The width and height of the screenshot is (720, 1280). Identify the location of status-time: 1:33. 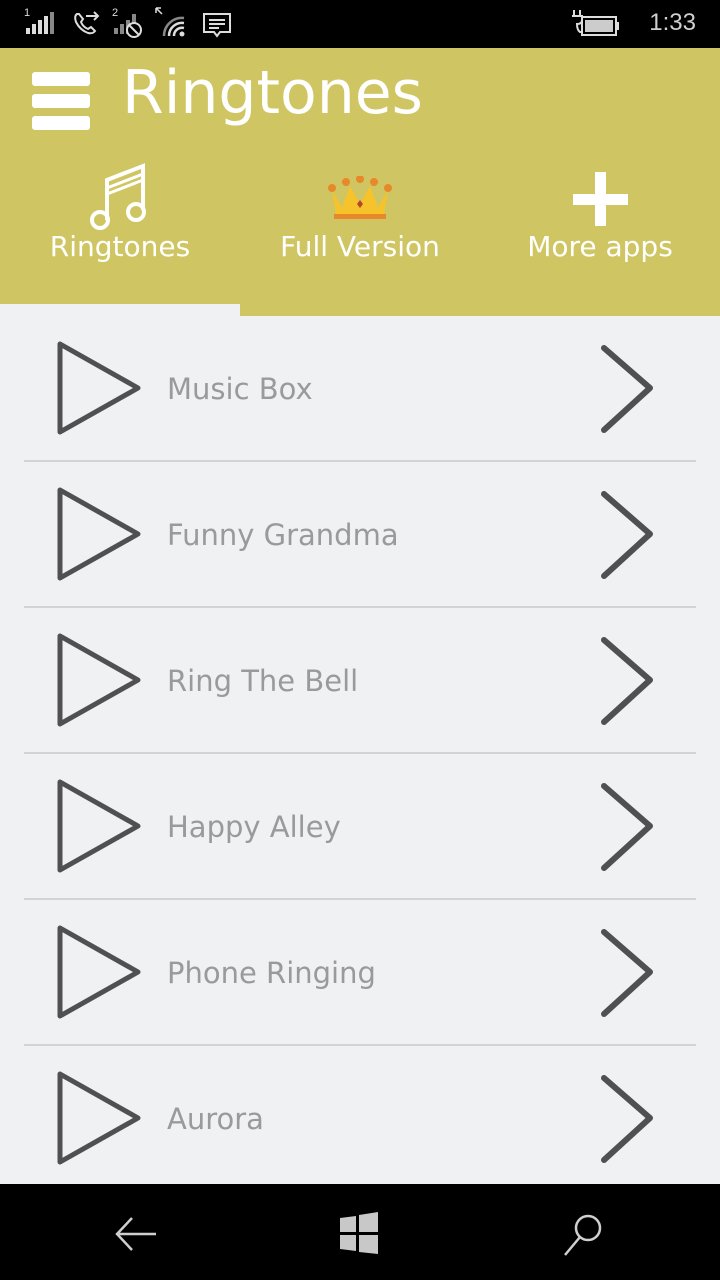
(672, 22).